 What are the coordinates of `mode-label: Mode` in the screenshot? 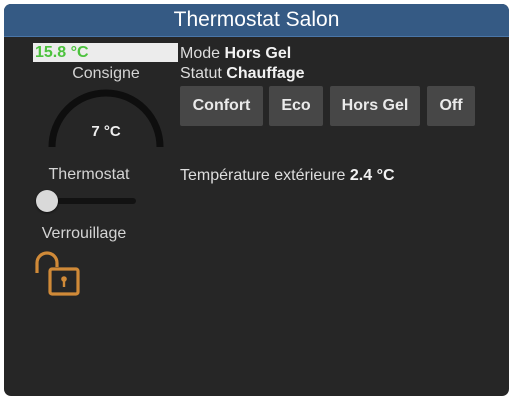 It's located at (200, 53).